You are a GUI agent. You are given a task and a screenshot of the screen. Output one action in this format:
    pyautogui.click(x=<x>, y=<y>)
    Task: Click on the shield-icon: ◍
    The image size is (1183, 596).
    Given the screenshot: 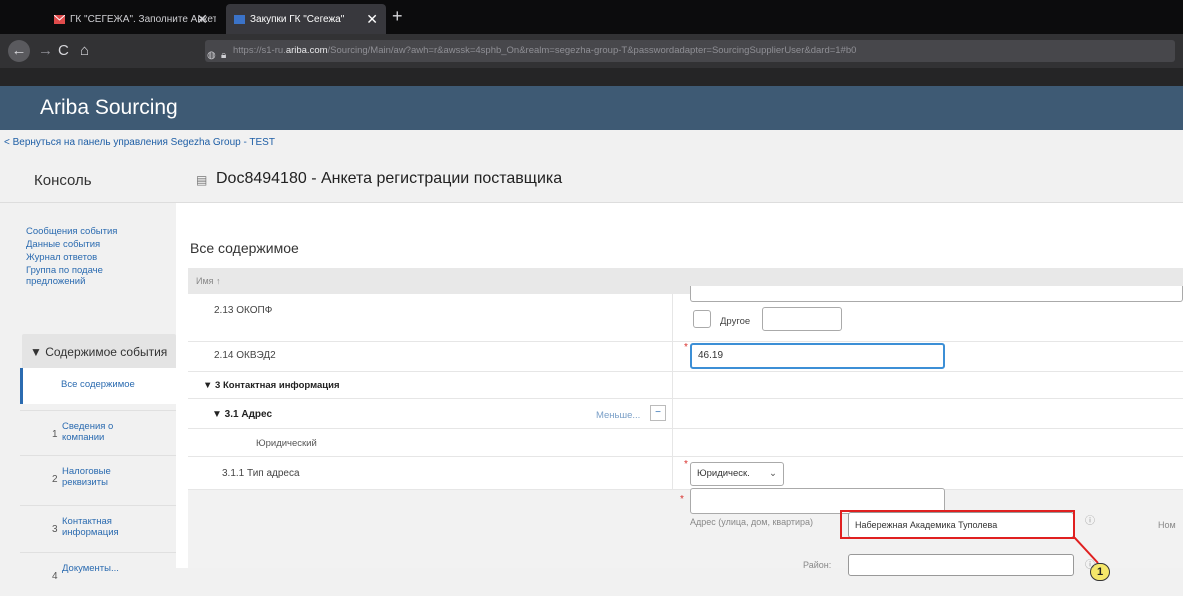 What is the action you would take?
    pyautogui.click(x=211, y=55)
    